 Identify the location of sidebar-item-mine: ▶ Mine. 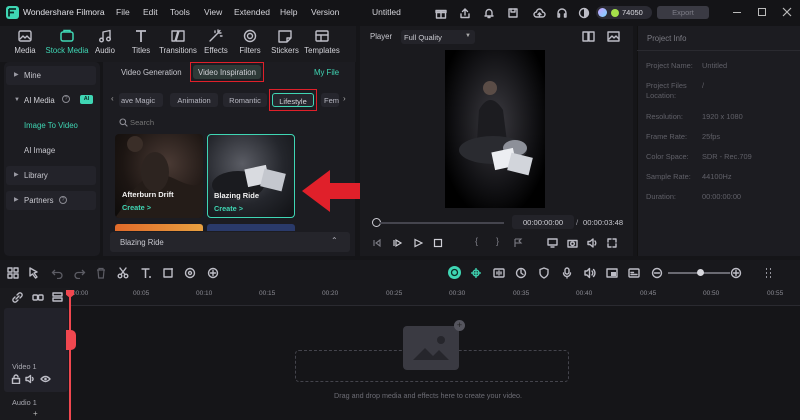
(51, 75).